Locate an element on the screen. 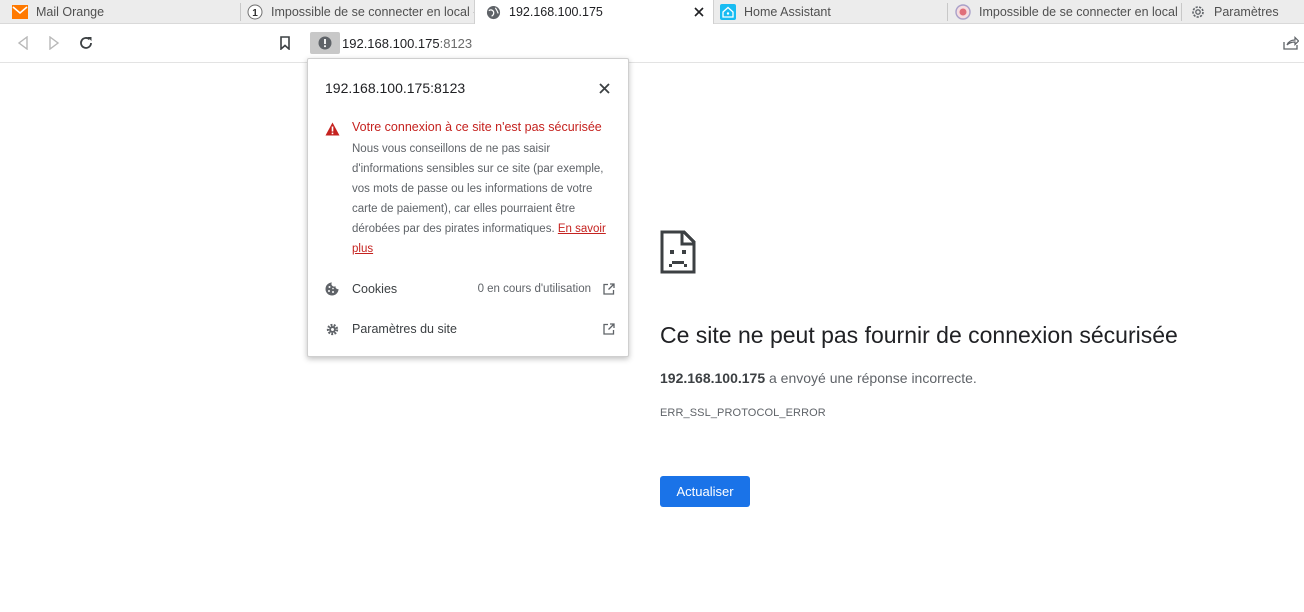 This screenshot has height=612, width=1304. error-message: a envoyé une réponse incorrecte. is located at coordinates (873, 378).